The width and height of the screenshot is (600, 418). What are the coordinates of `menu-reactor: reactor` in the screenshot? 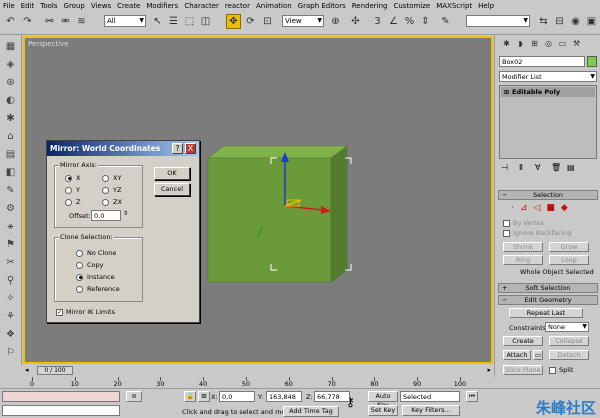 It's located at (237, 6).